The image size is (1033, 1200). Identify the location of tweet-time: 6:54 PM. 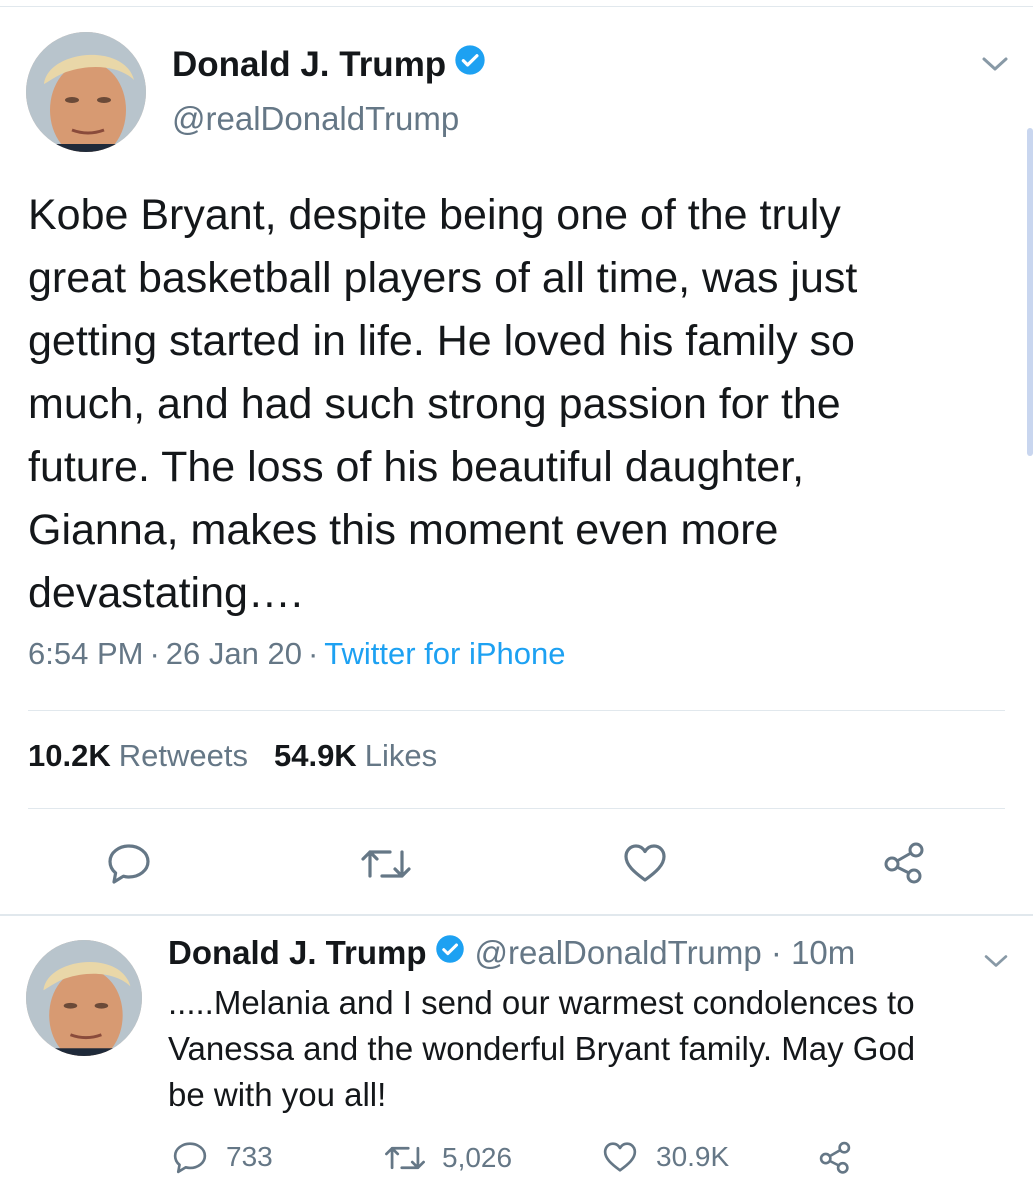
(86, 653).